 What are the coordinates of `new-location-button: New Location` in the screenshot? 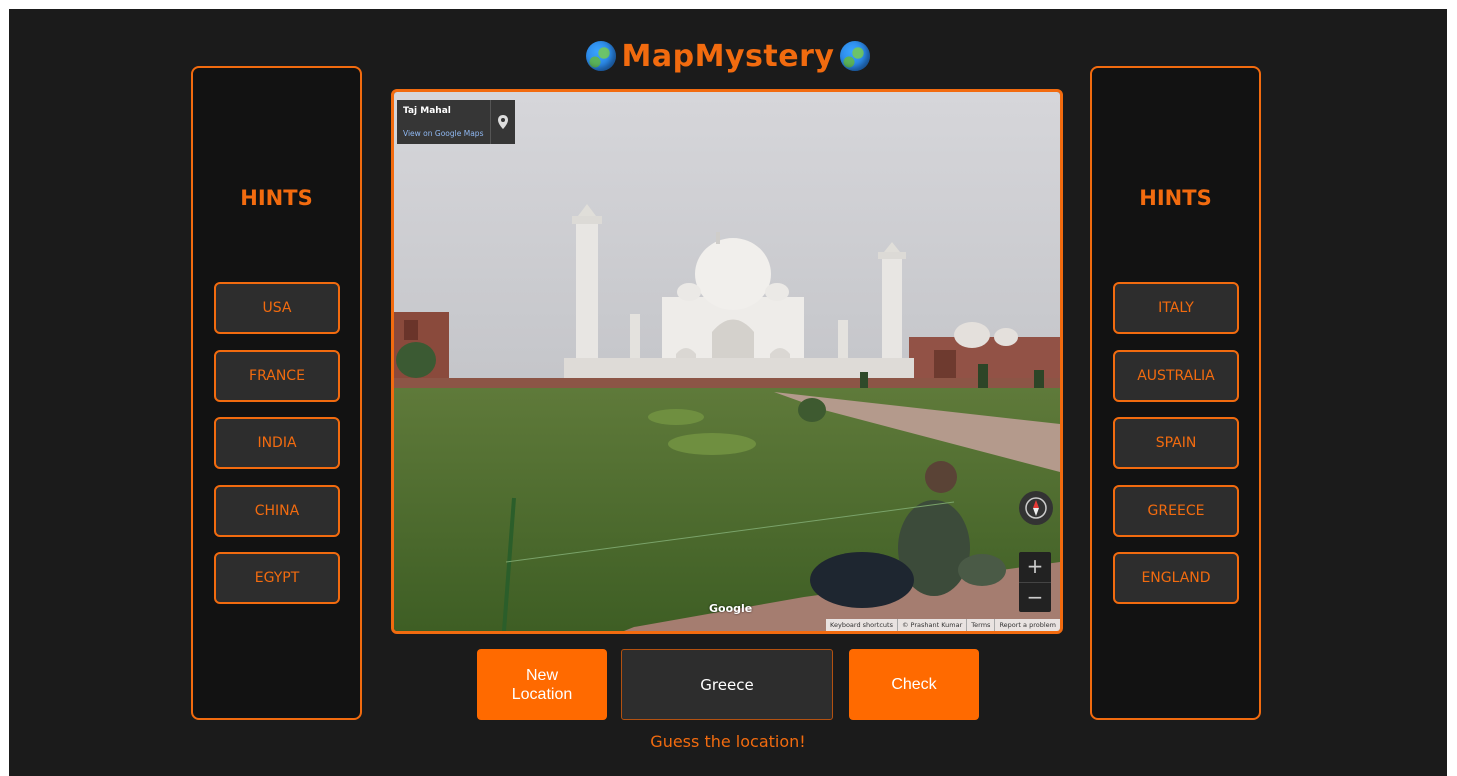 It's located at (542, 684).